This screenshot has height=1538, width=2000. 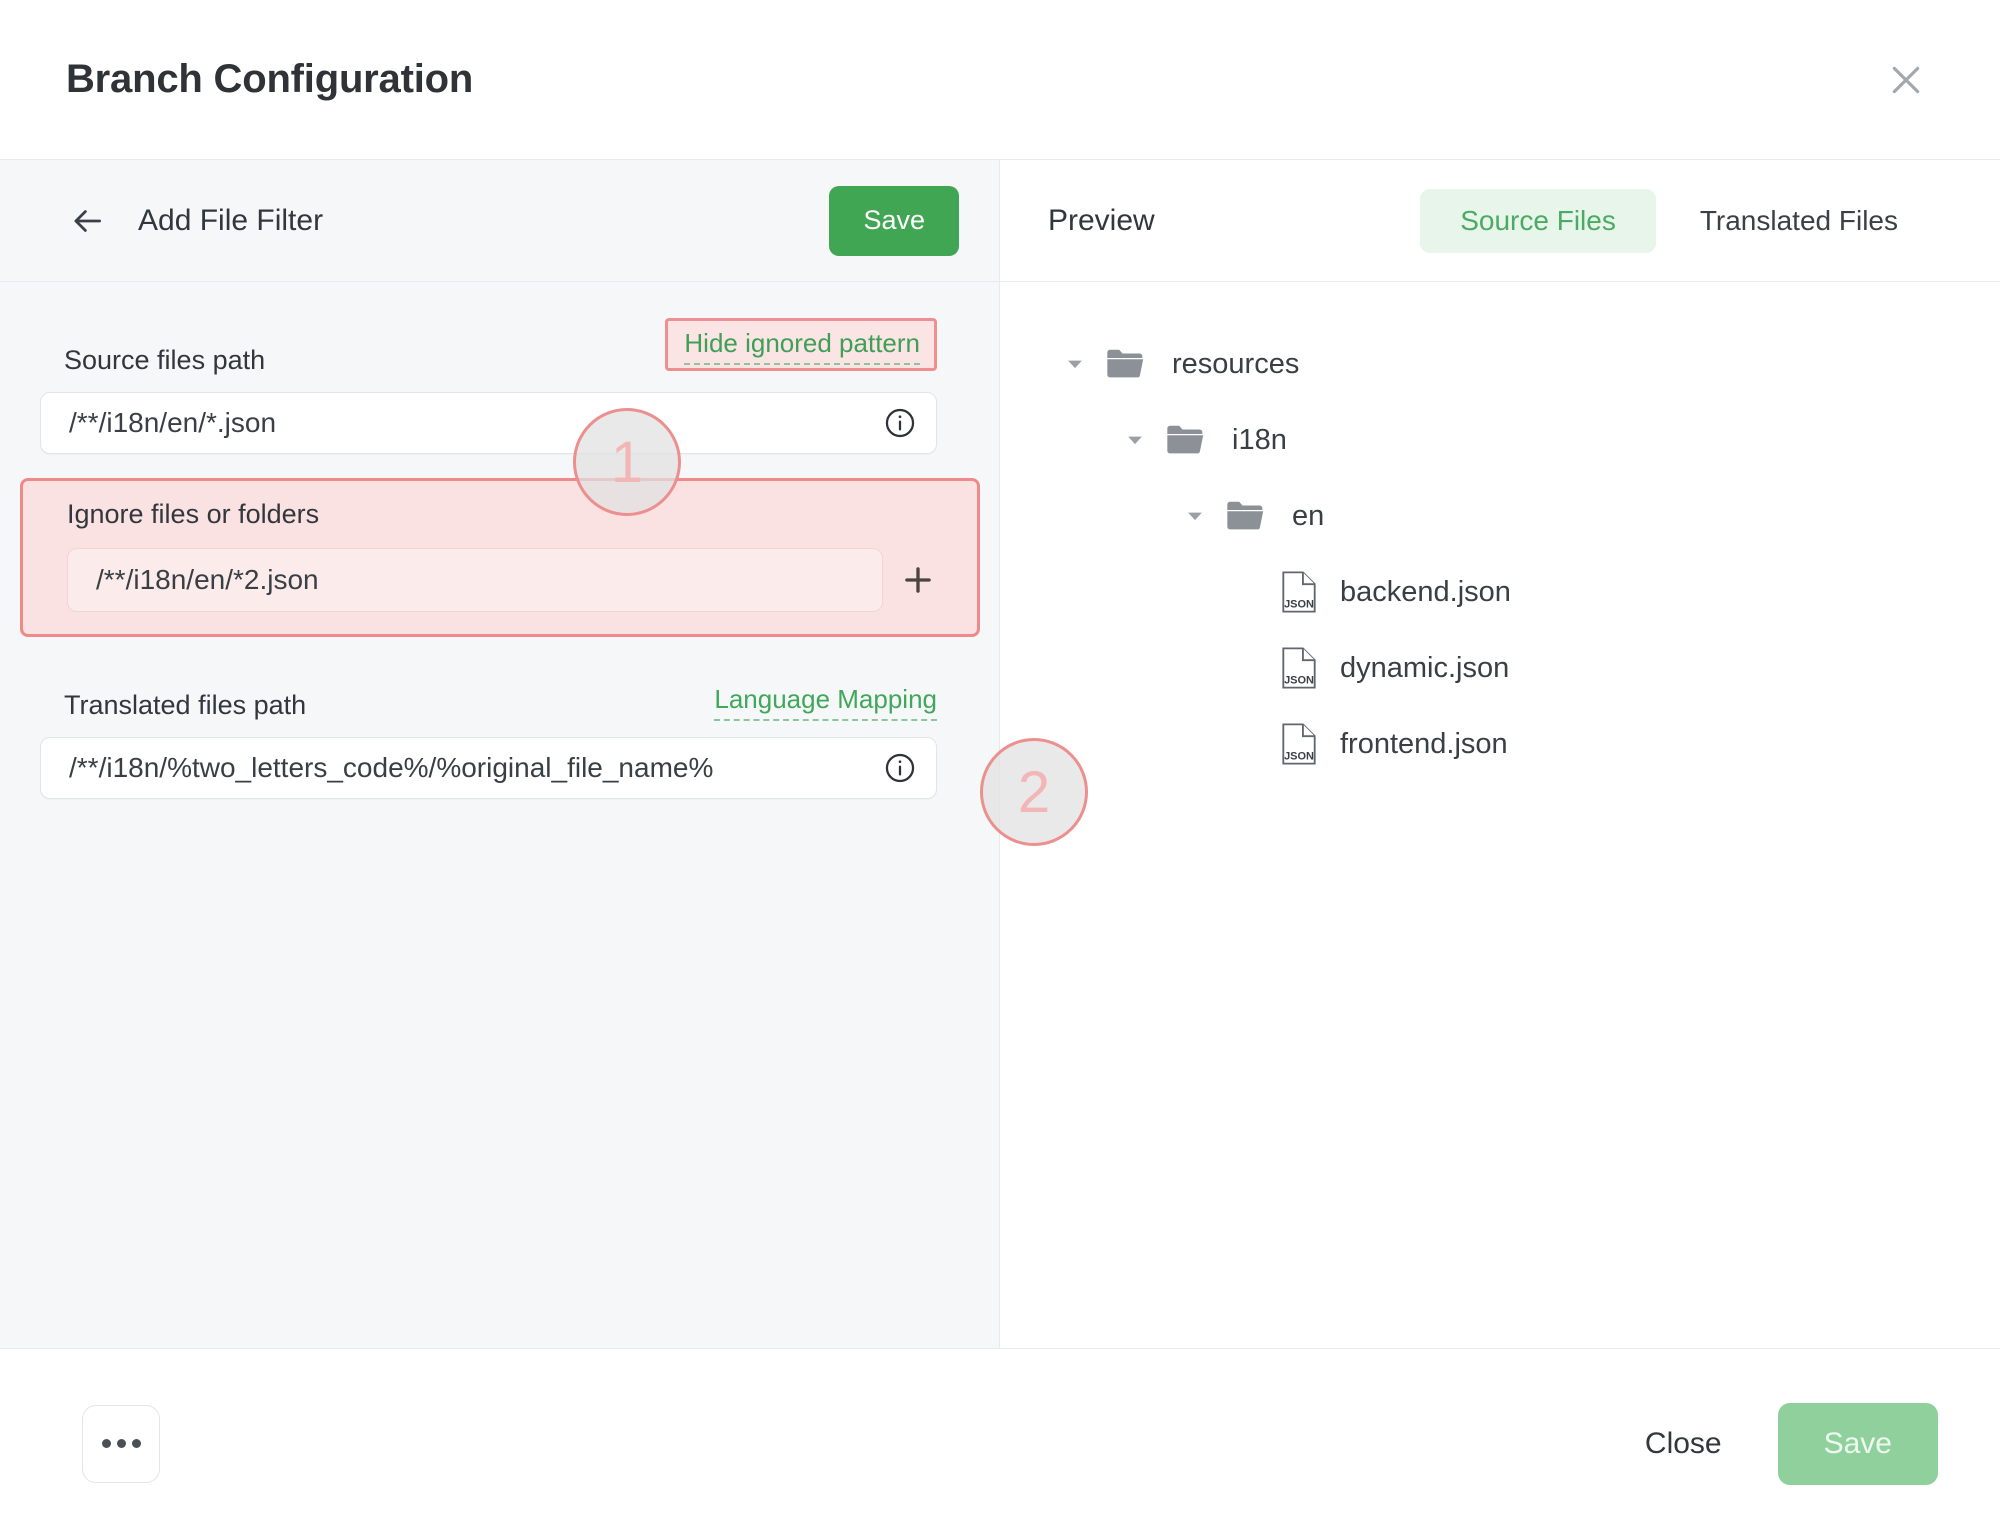 What do you see at coordinates (1530, 440) in the screenshot?
I see `tree-folder-i18n: i18n` at bounding box center [1530, 440].